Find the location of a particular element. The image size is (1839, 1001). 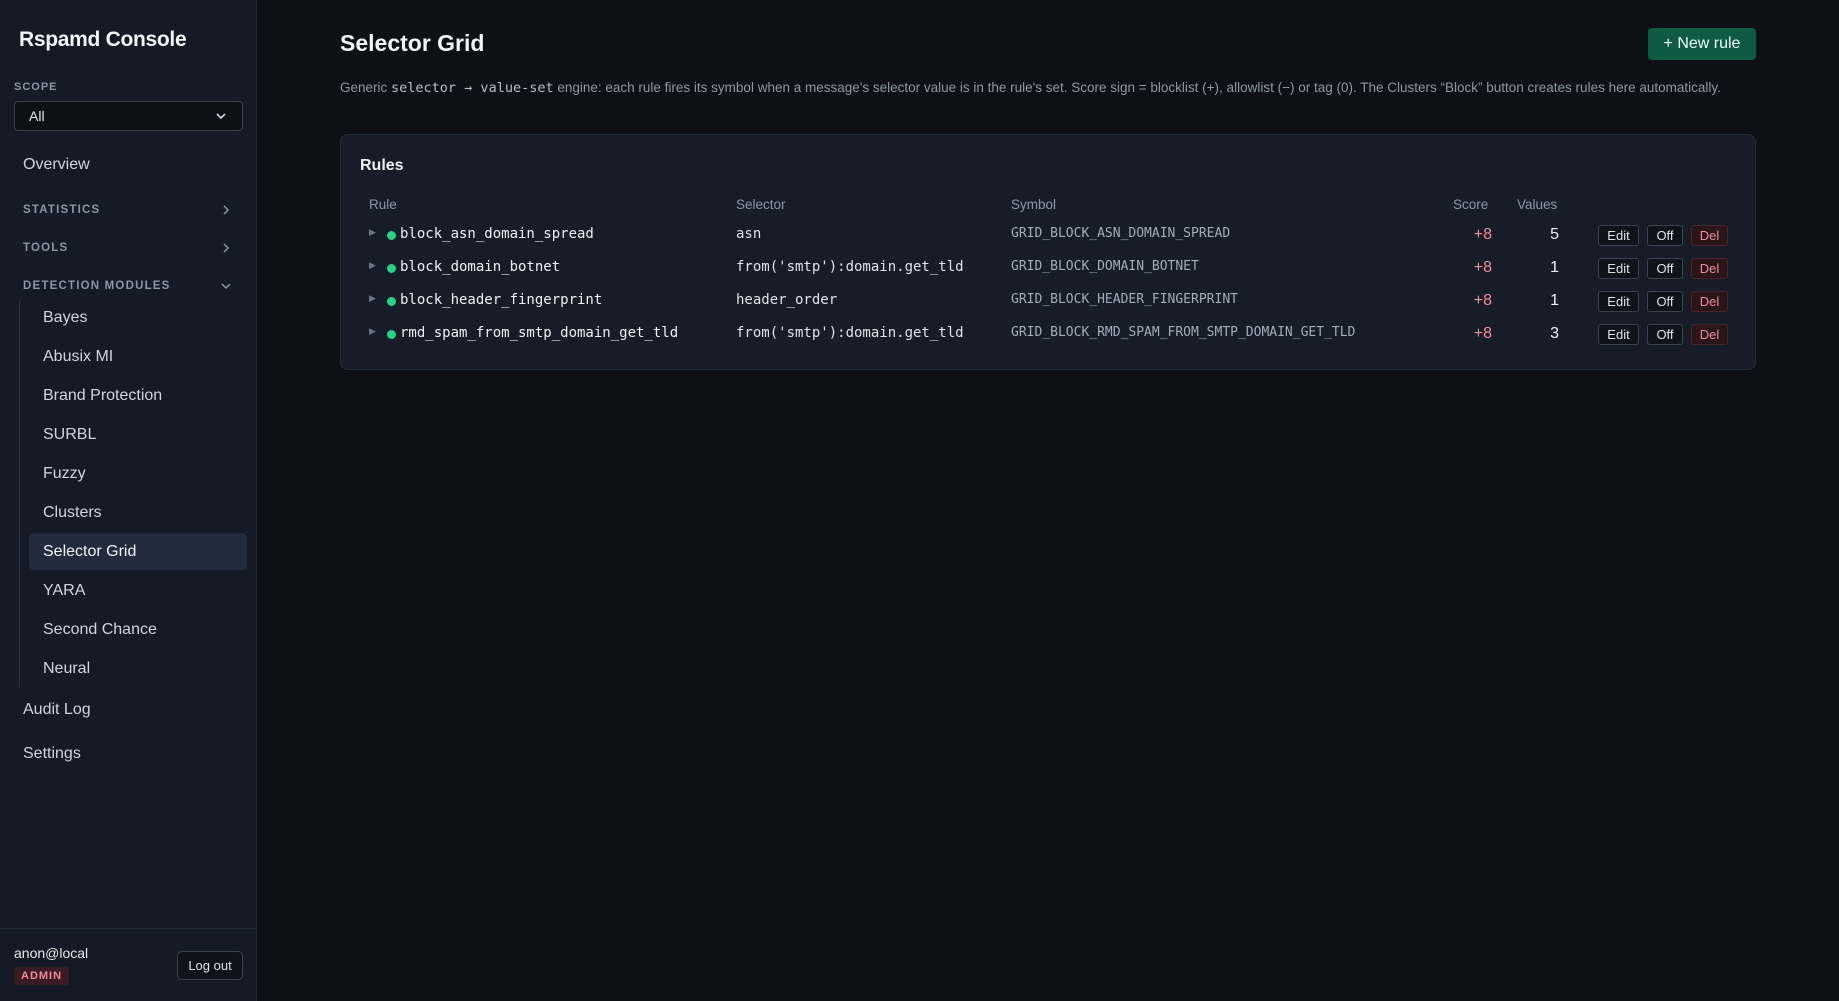

page-title: Selector Grid is located at coordinates (412, 43).